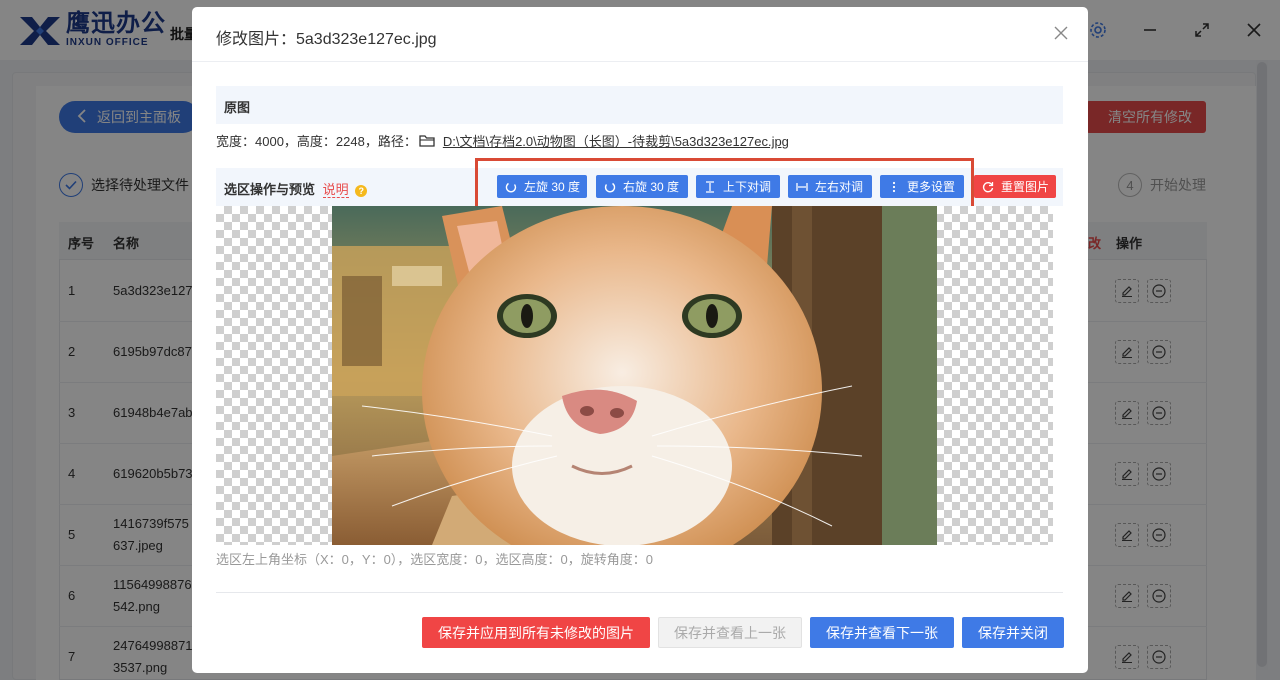 The height and width of the screenshot is (680, 1280). I want to click on op-section-title: 选区操作与预览, so click(270, 189).